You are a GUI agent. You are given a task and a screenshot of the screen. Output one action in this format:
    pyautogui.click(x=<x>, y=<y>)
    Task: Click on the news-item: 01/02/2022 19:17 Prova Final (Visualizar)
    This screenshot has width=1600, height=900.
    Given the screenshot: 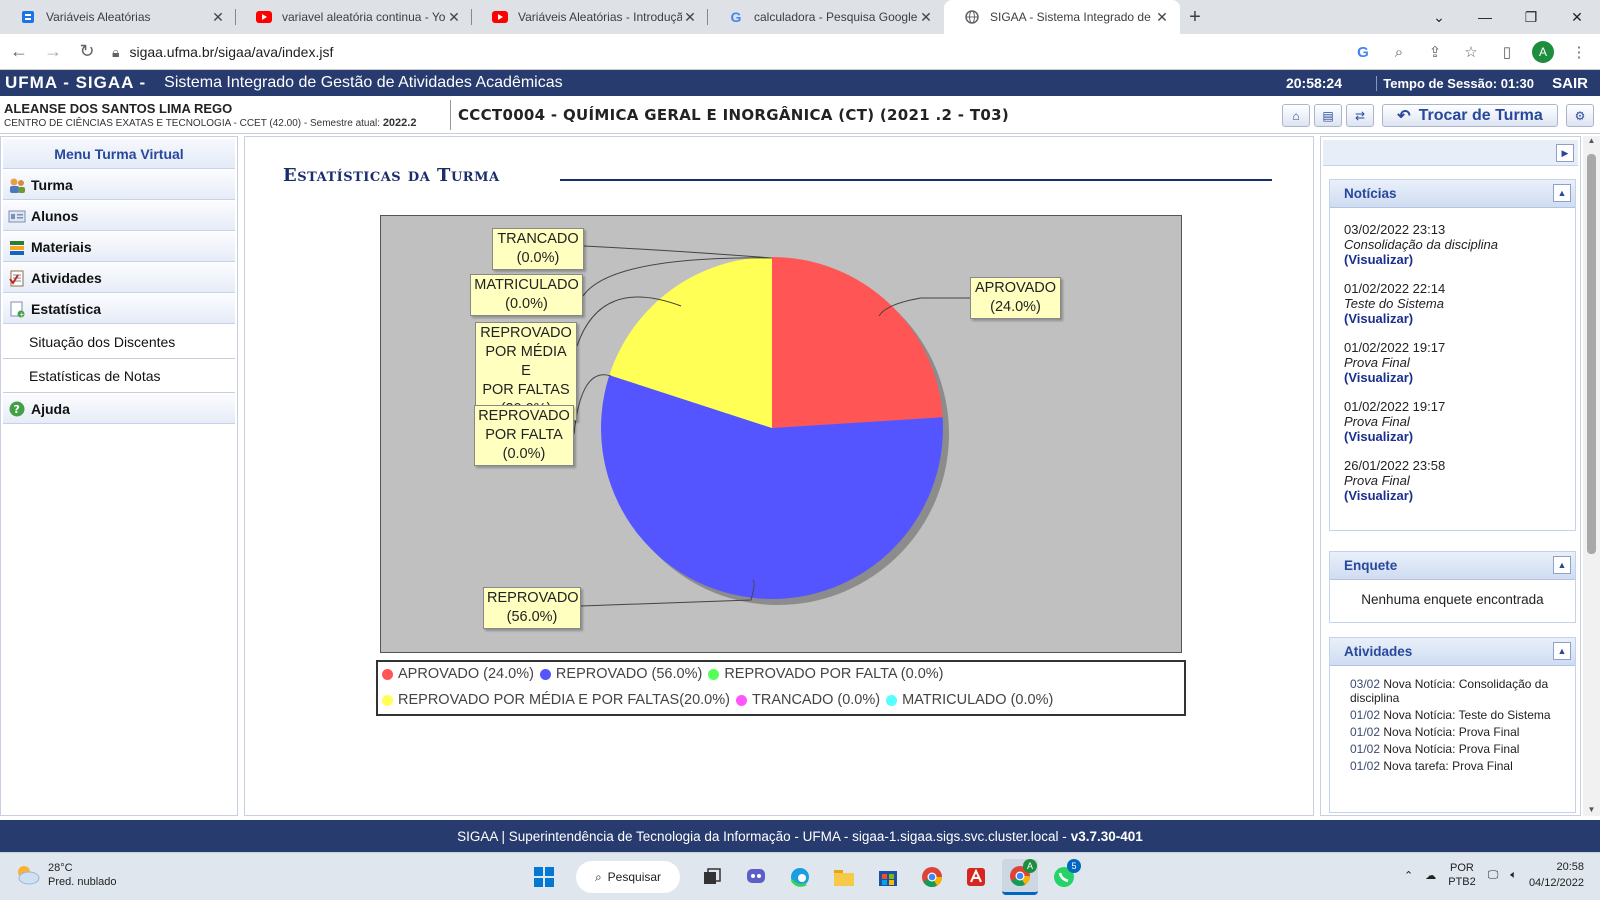 What is the action you would take?
    pyautogui.click(x=1452, y=362)
    